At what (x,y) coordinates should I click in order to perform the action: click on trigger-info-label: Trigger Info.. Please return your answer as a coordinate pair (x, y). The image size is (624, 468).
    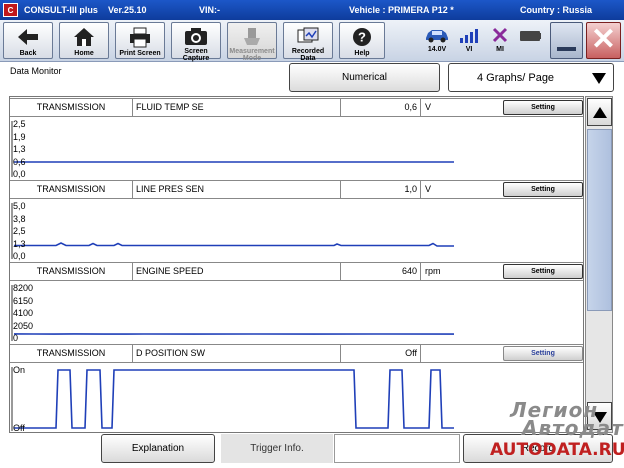
    Looking at the image, I should click on (277, 448).